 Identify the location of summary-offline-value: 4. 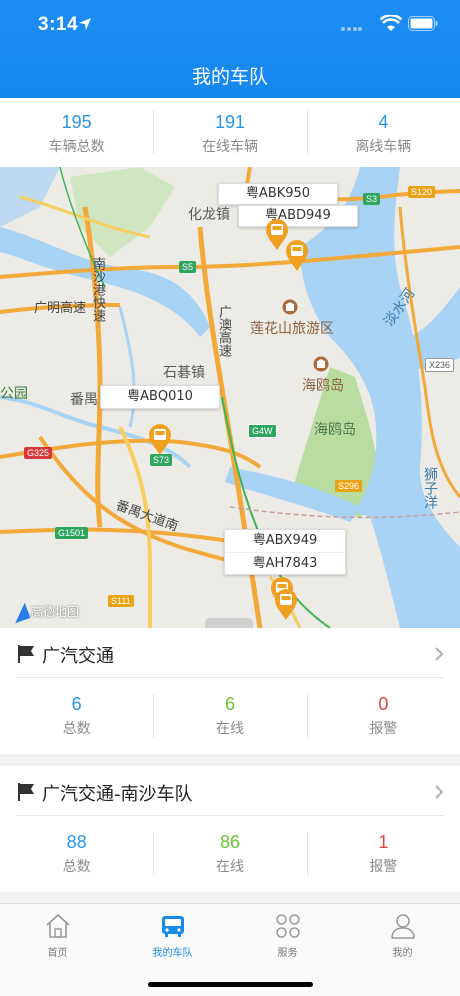
(383, 122).